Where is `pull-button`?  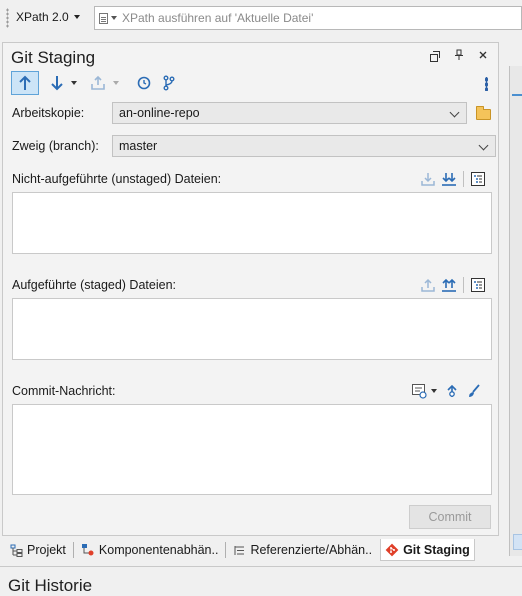 pull-button is located at coordinates (57, 83).